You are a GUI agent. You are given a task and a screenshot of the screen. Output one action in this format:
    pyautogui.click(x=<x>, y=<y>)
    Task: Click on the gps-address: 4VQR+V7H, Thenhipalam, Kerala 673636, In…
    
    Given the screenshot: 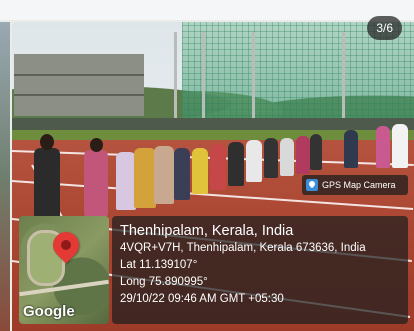 What is the action you would take?
    pyautogui.click(x=243, y=248)
    